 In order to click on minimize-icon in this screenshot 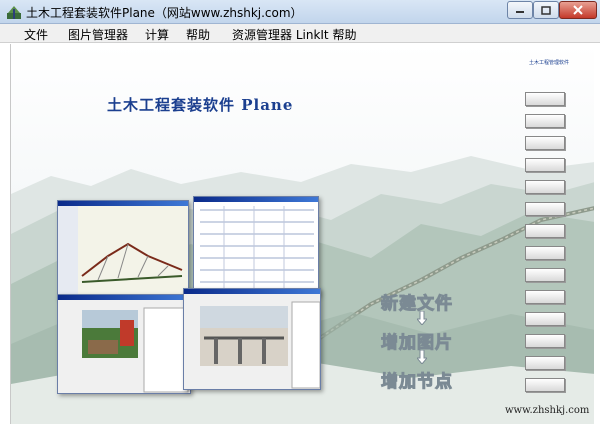, I will do `click(520, 12)`.